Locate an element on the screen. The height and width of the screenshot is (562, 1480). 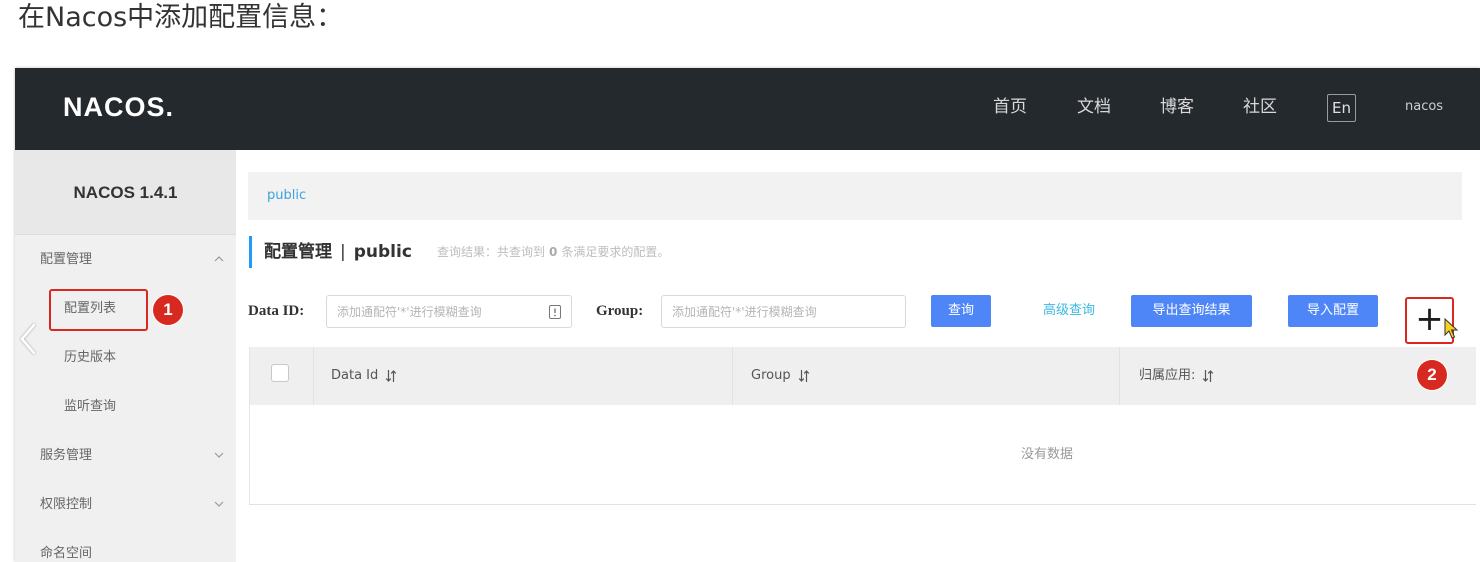
data-id-input is located at coordinates (449, 311).